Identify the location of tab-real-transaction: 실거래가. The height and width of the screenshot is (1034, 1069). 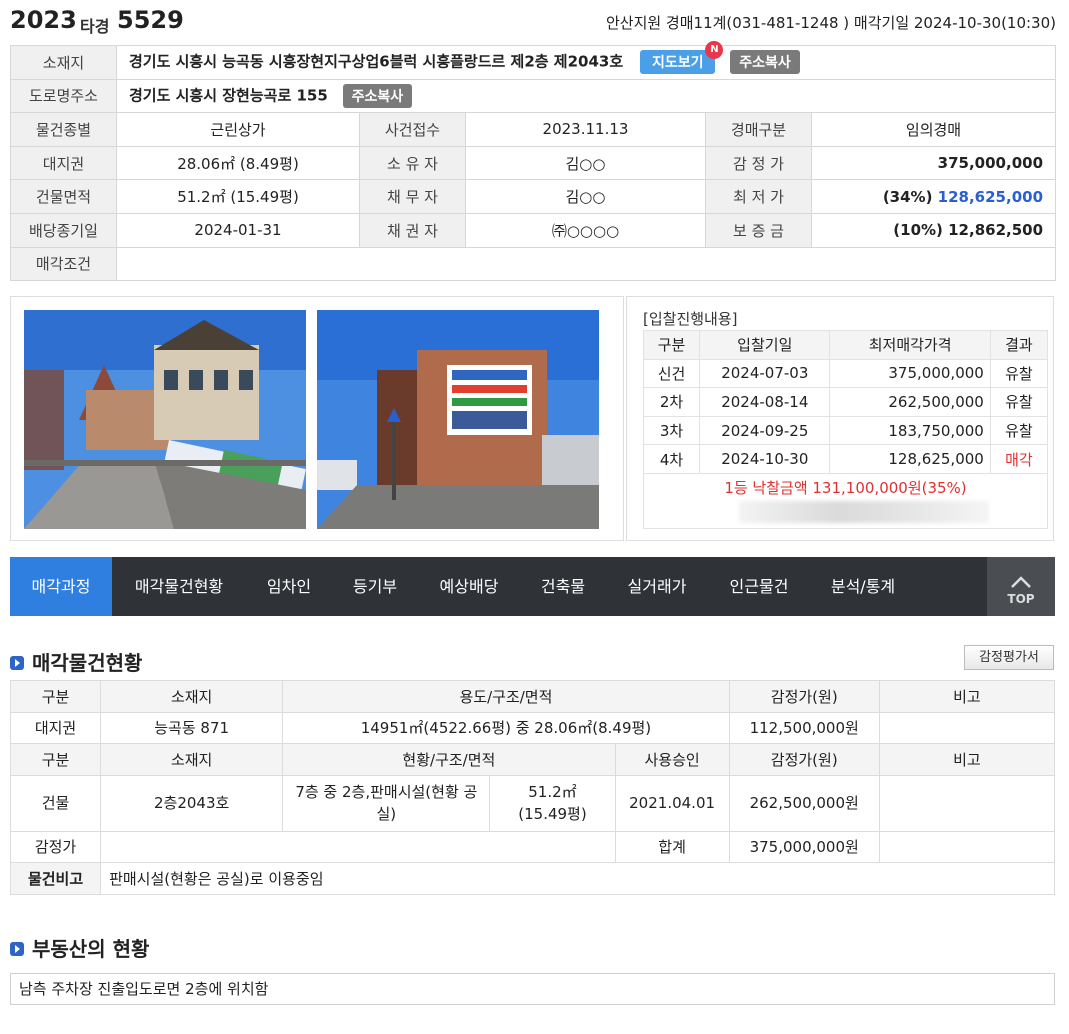
(657, 586).